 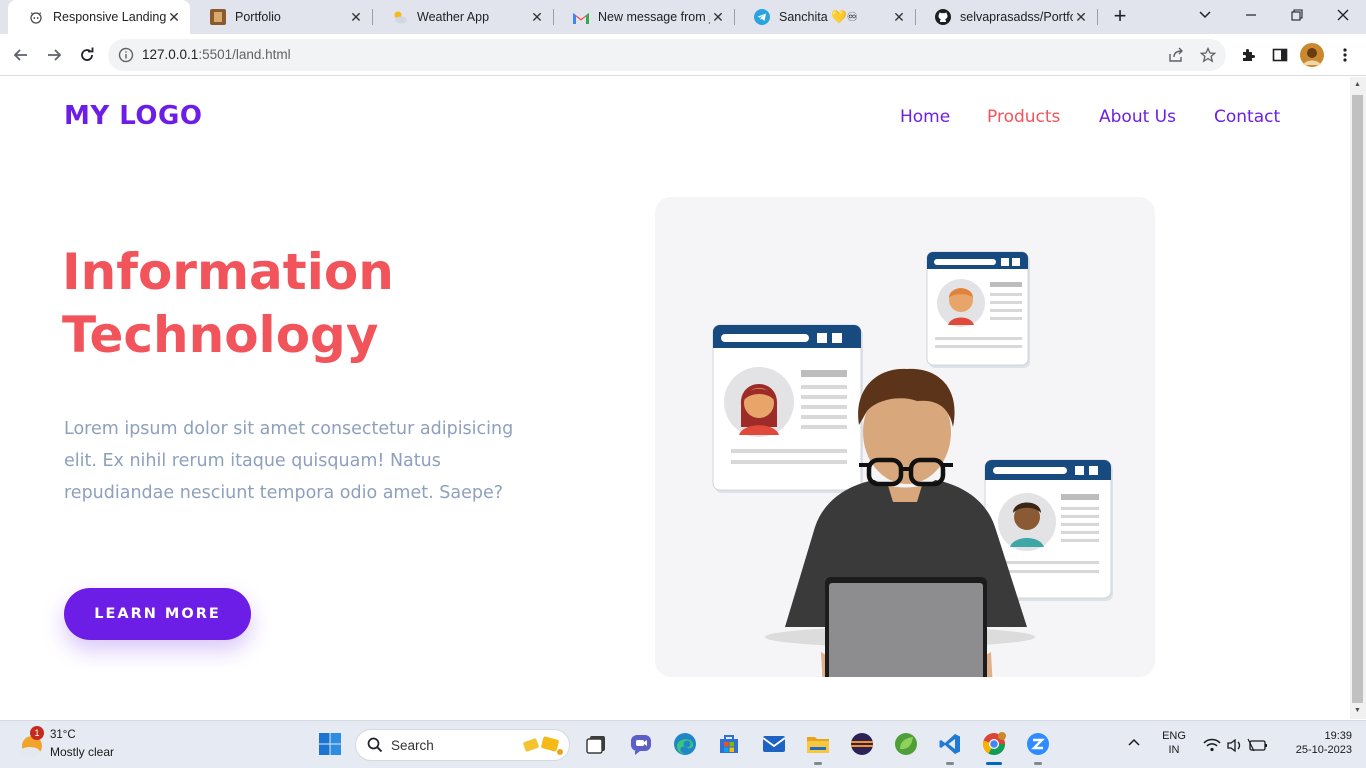 I want to click on chevron-up-icon, so click(x=1134, y=742).